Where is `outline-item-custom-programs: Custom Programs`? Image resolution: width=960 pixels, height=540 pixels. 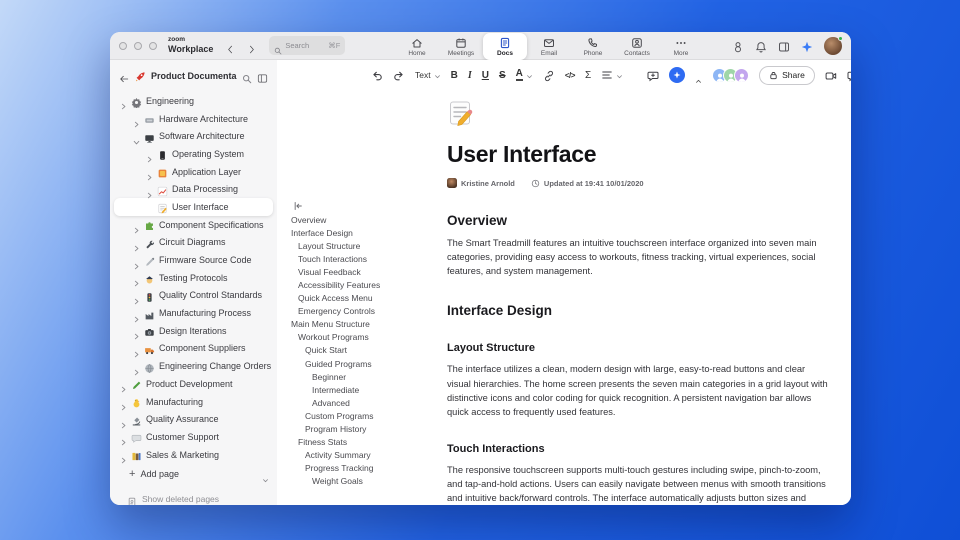 outline-item-custom-programs: Custom Programs is located at coordinates (367, 415).